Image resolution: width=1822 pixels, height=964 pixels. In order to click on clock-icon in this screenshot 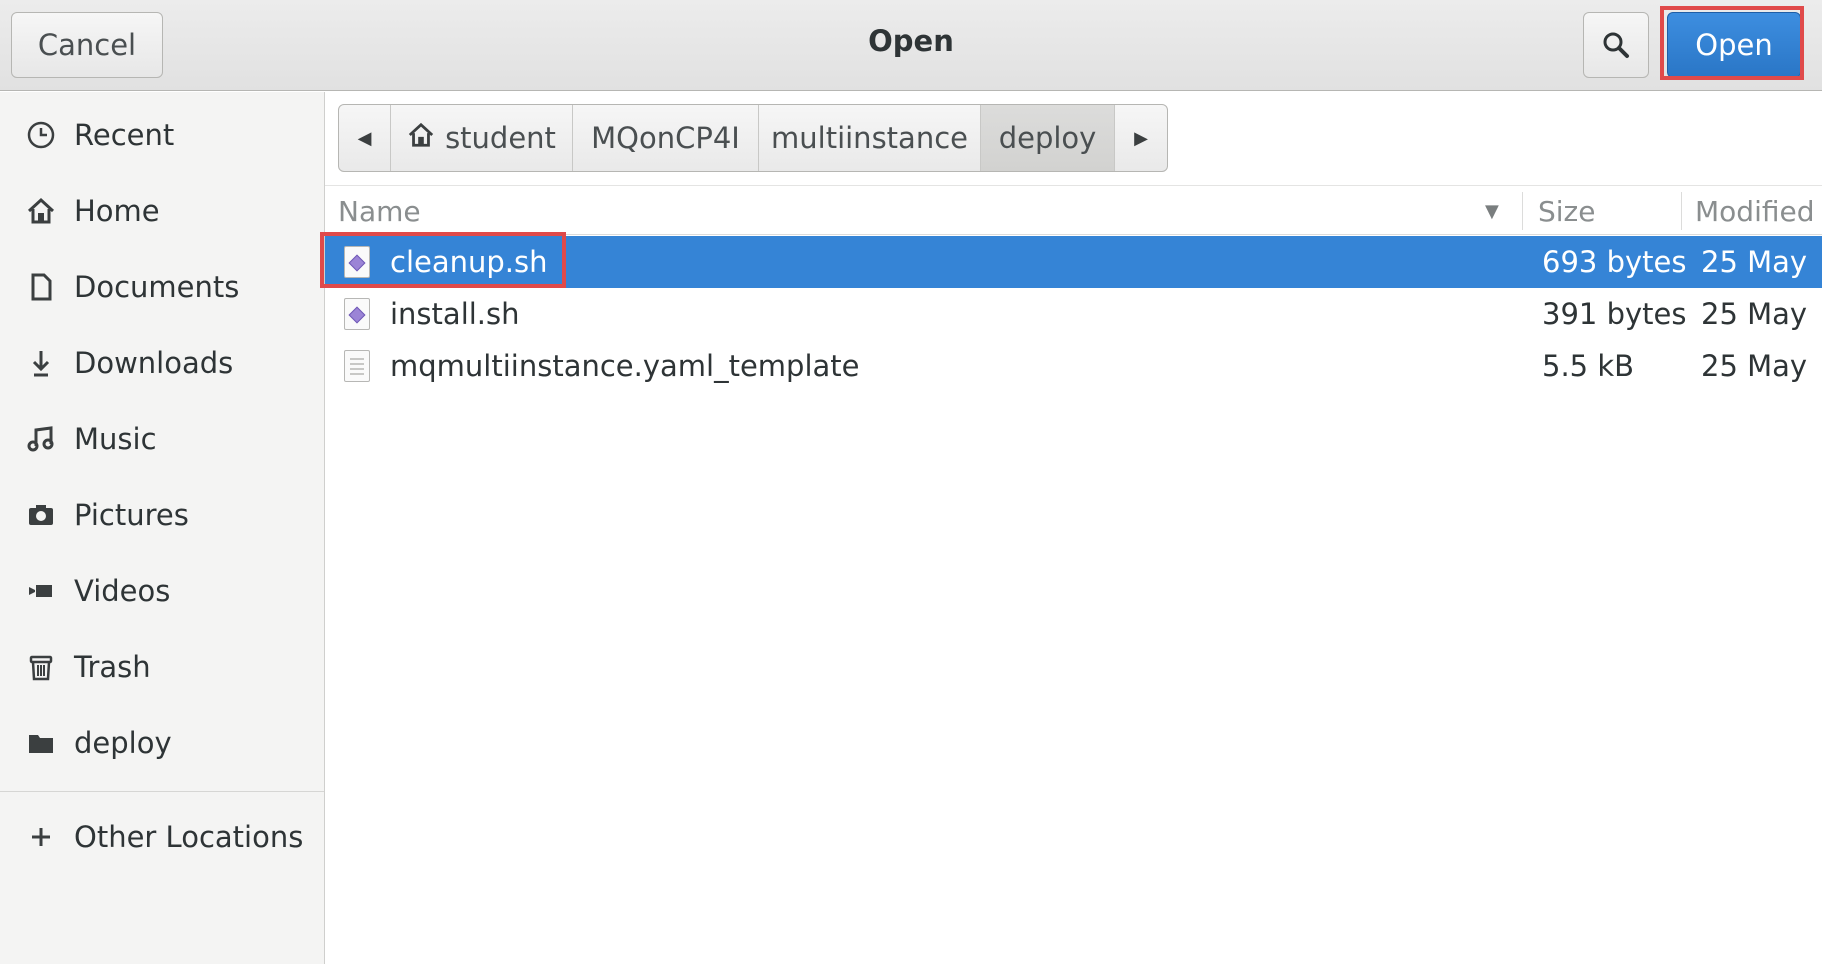, I will do `click(41, 135)`.